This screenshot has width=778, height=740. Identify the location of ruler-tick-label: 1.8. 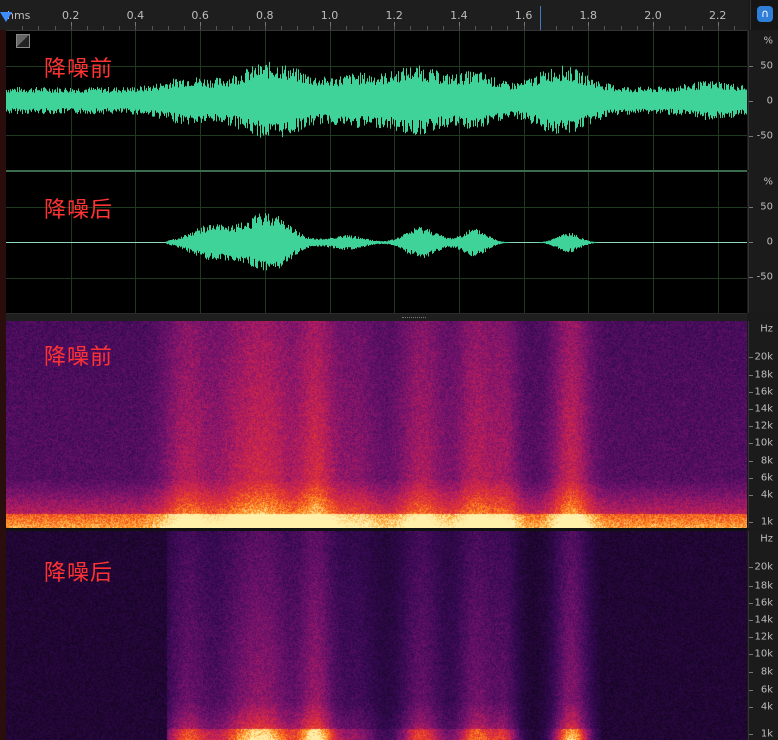
(588, 15).